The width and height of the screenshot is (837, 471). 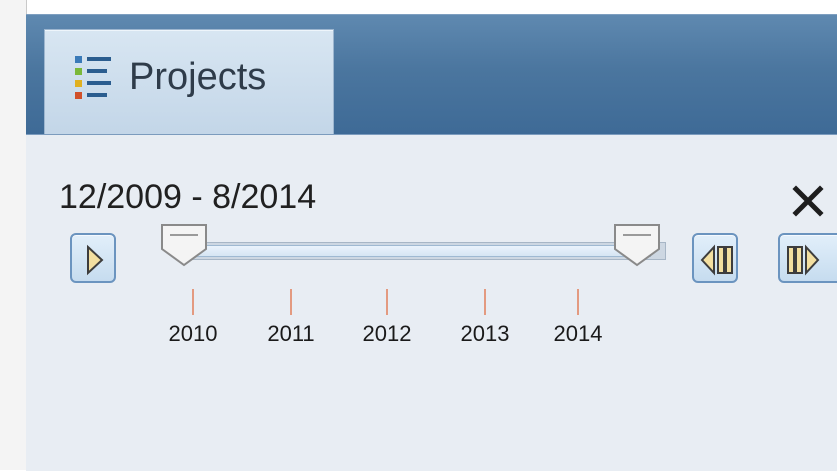 I want to click on play-button, so click(x=93, y=258).